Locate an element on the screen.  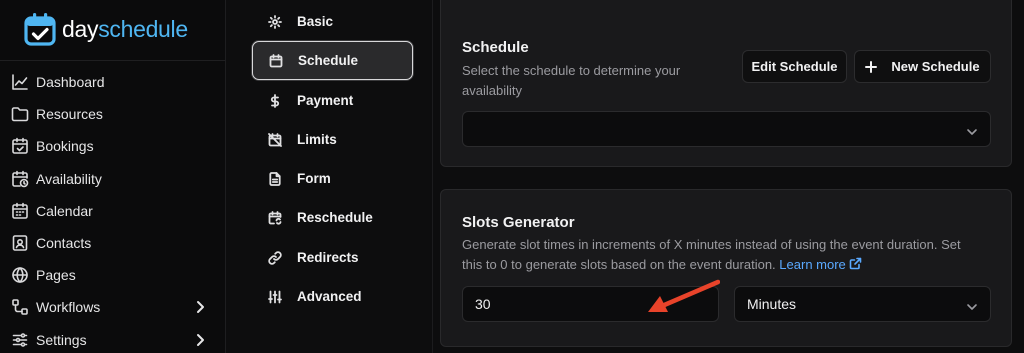
tab-basic: Basic is located at coordinates (332, 21).